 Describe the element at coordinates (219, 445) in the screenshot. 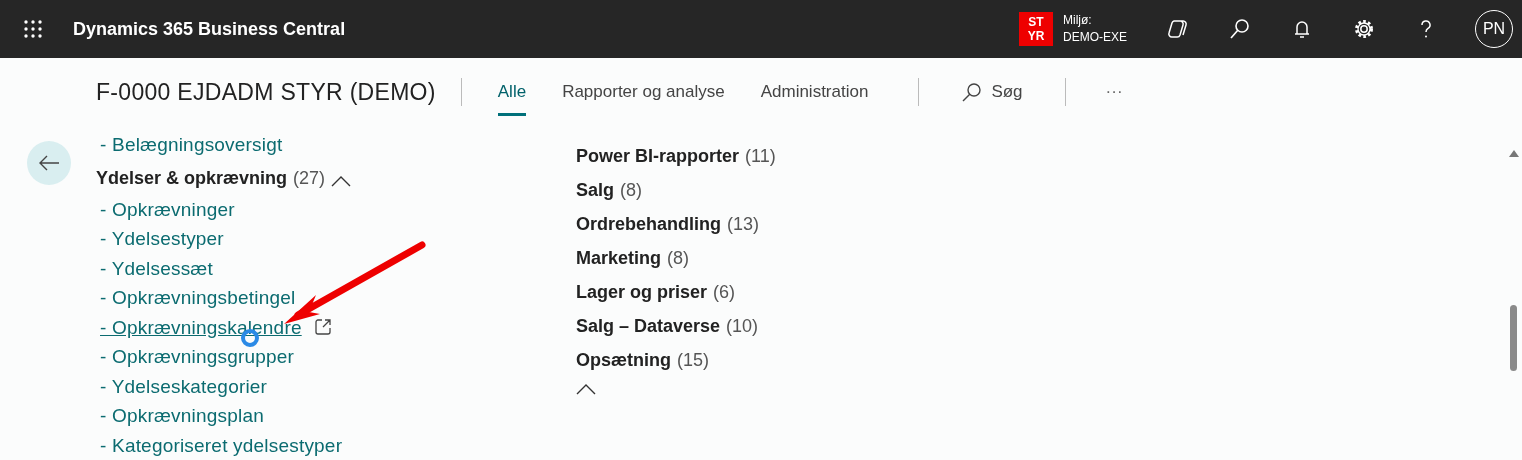

I see `nav-link: - Kategoriseret ydelsestyper` at that location.